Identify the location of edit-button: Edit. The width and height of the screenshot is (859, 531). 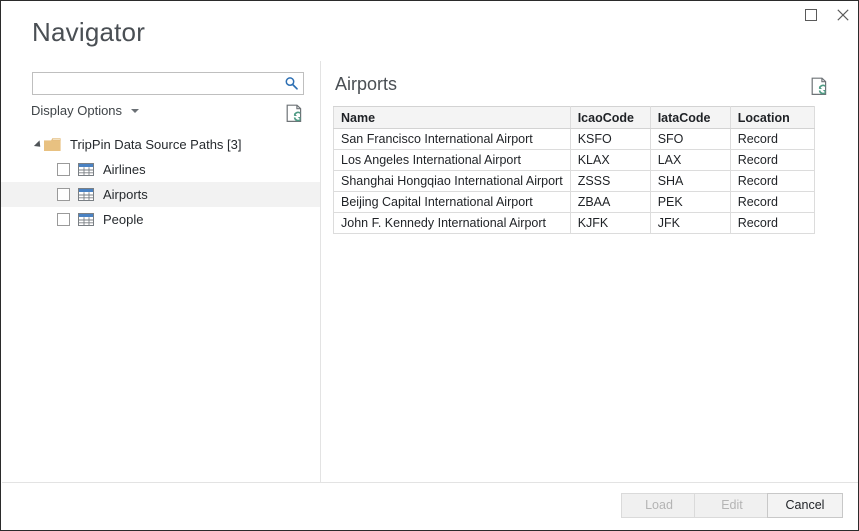
(732, 505).